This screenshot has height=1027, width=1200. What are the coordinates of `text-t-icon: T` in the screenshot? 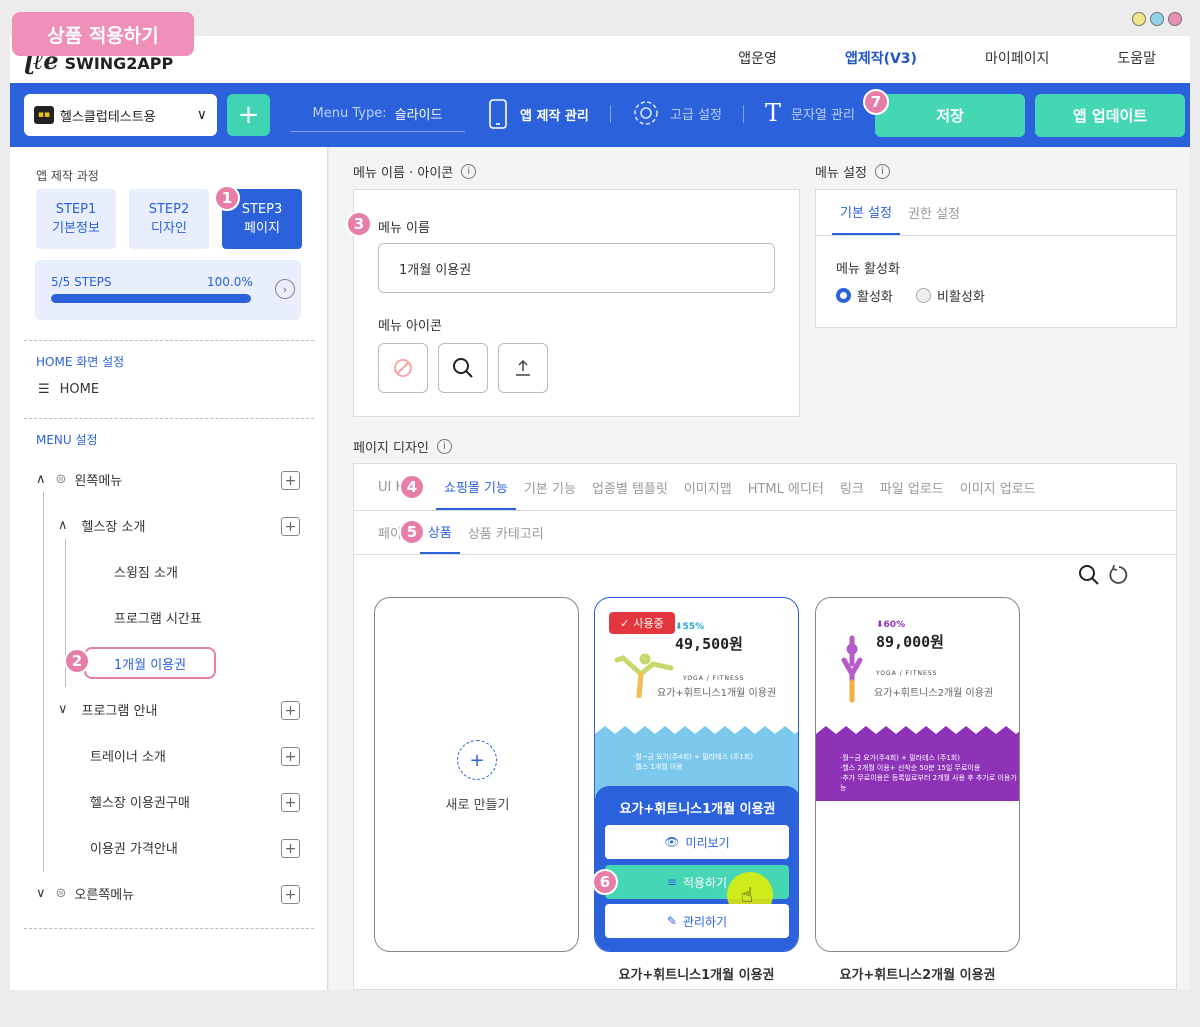 It's located at (773, 113).